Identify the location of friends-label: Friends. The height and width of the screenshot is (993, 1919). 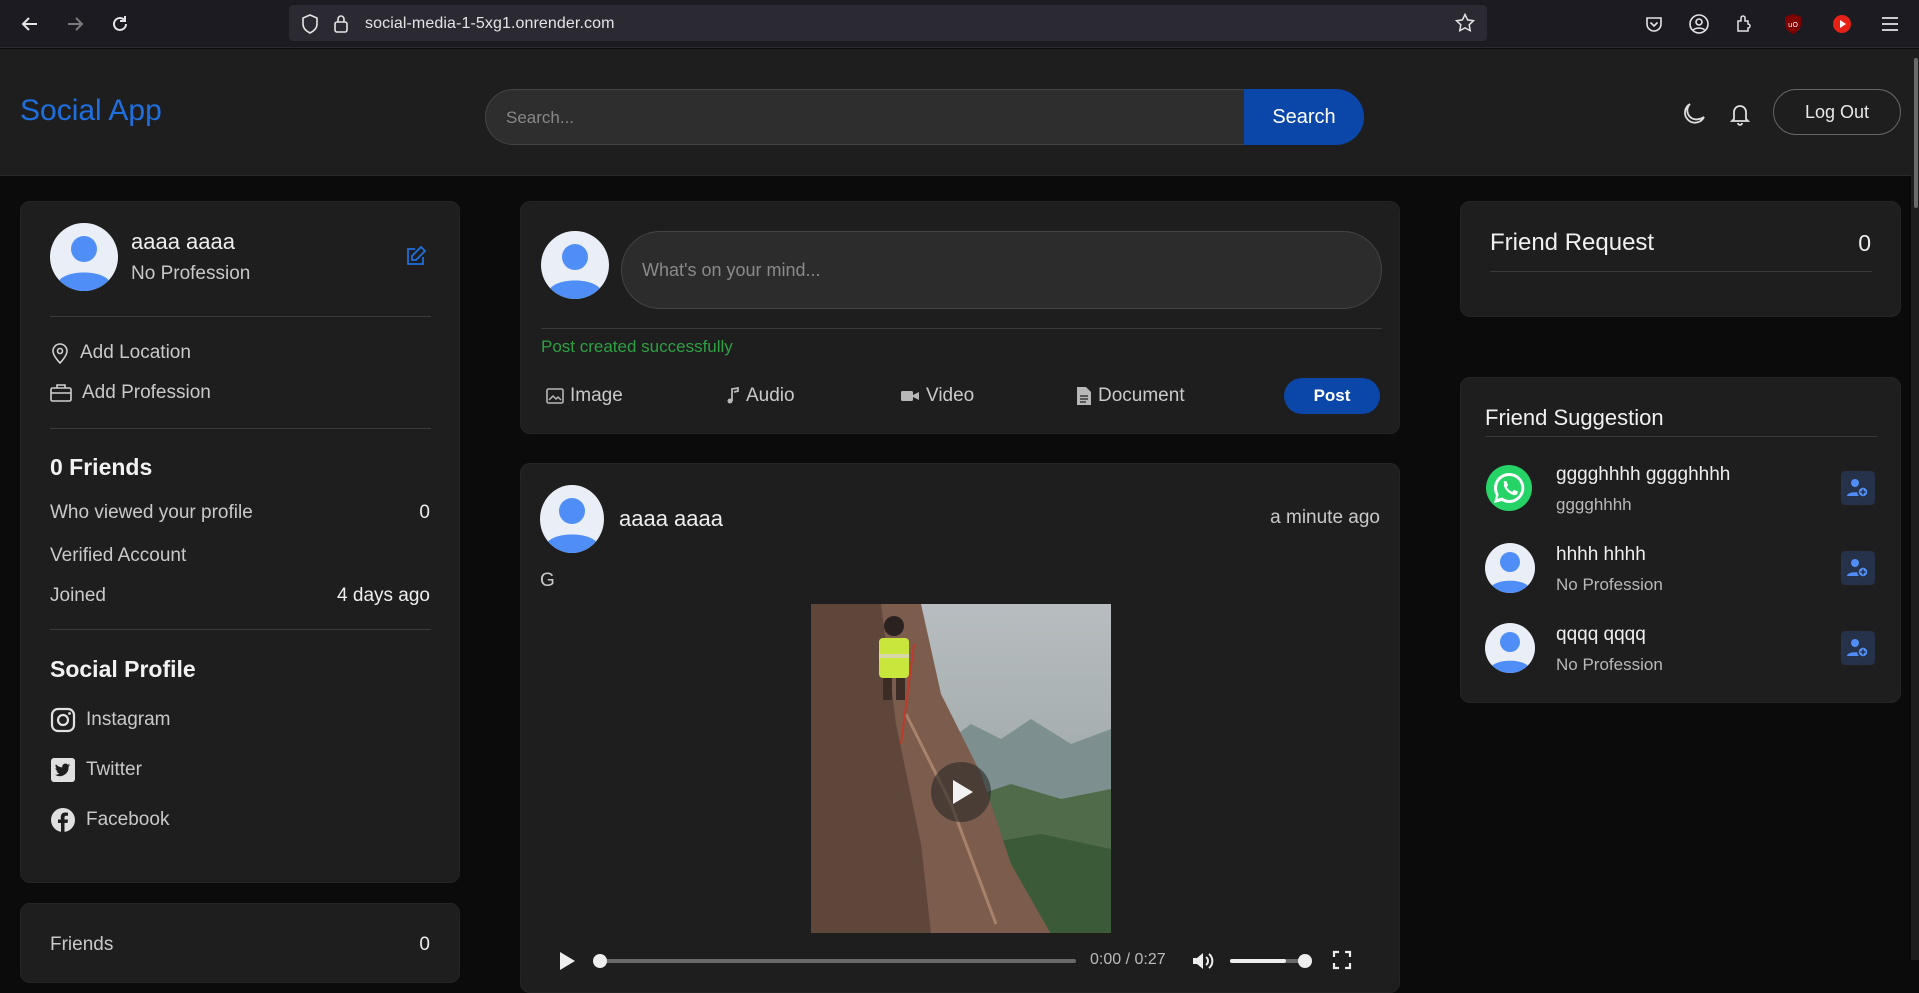
(82, 944).